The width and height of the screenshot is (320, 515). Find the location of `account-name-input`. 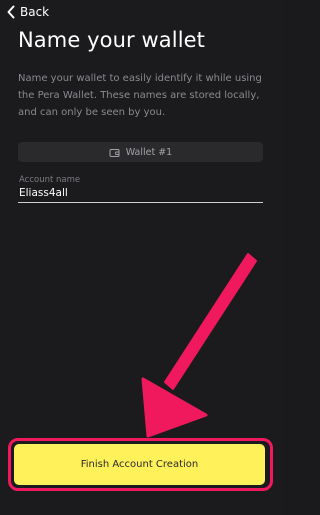

account-name-input is located at coordinates (140, 194).